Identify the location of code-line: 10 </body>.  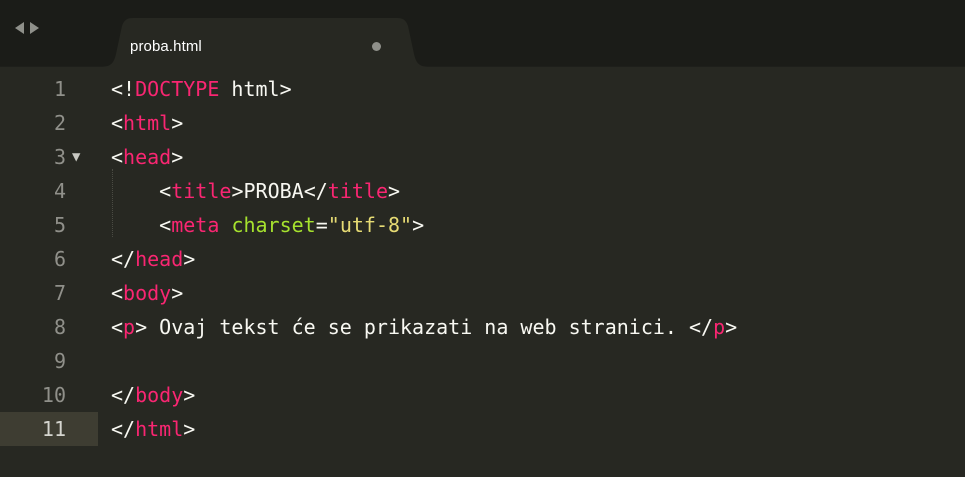
(482, 395).